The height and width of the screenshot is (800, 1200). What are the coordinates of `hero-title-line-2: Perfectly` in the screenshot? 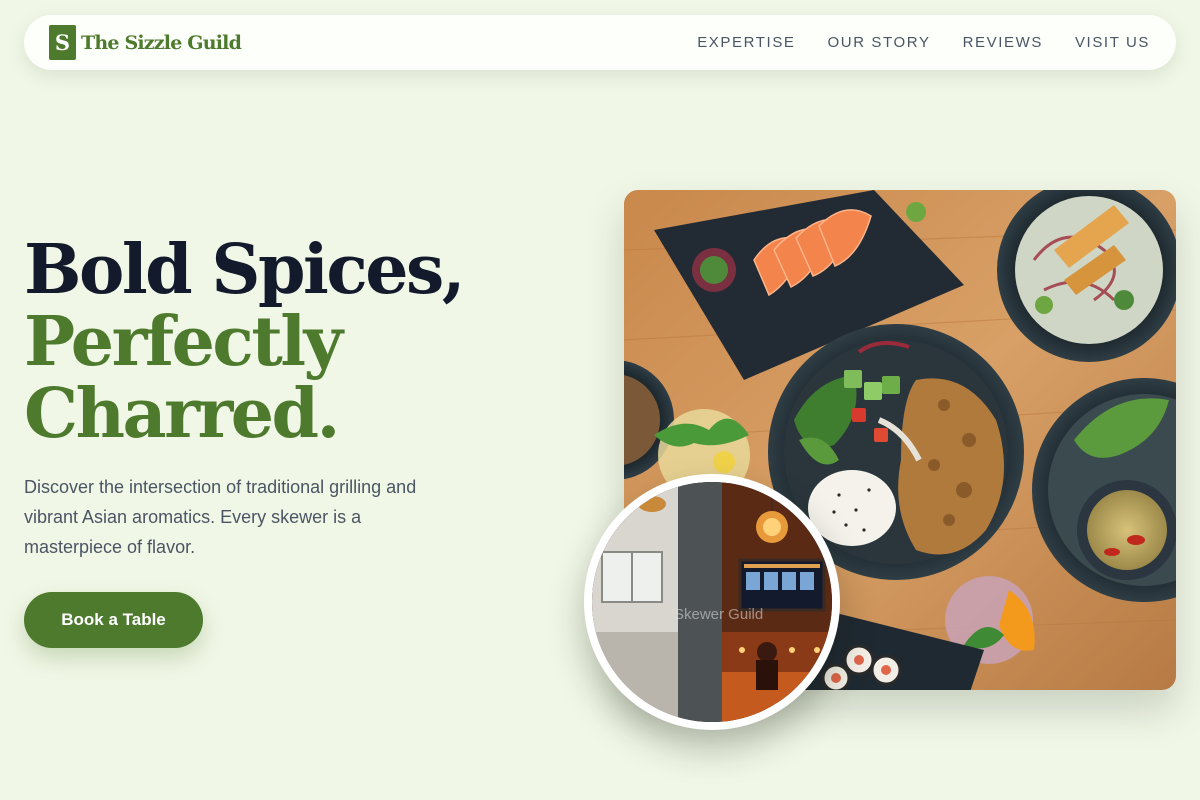 It's located at (183, 342).